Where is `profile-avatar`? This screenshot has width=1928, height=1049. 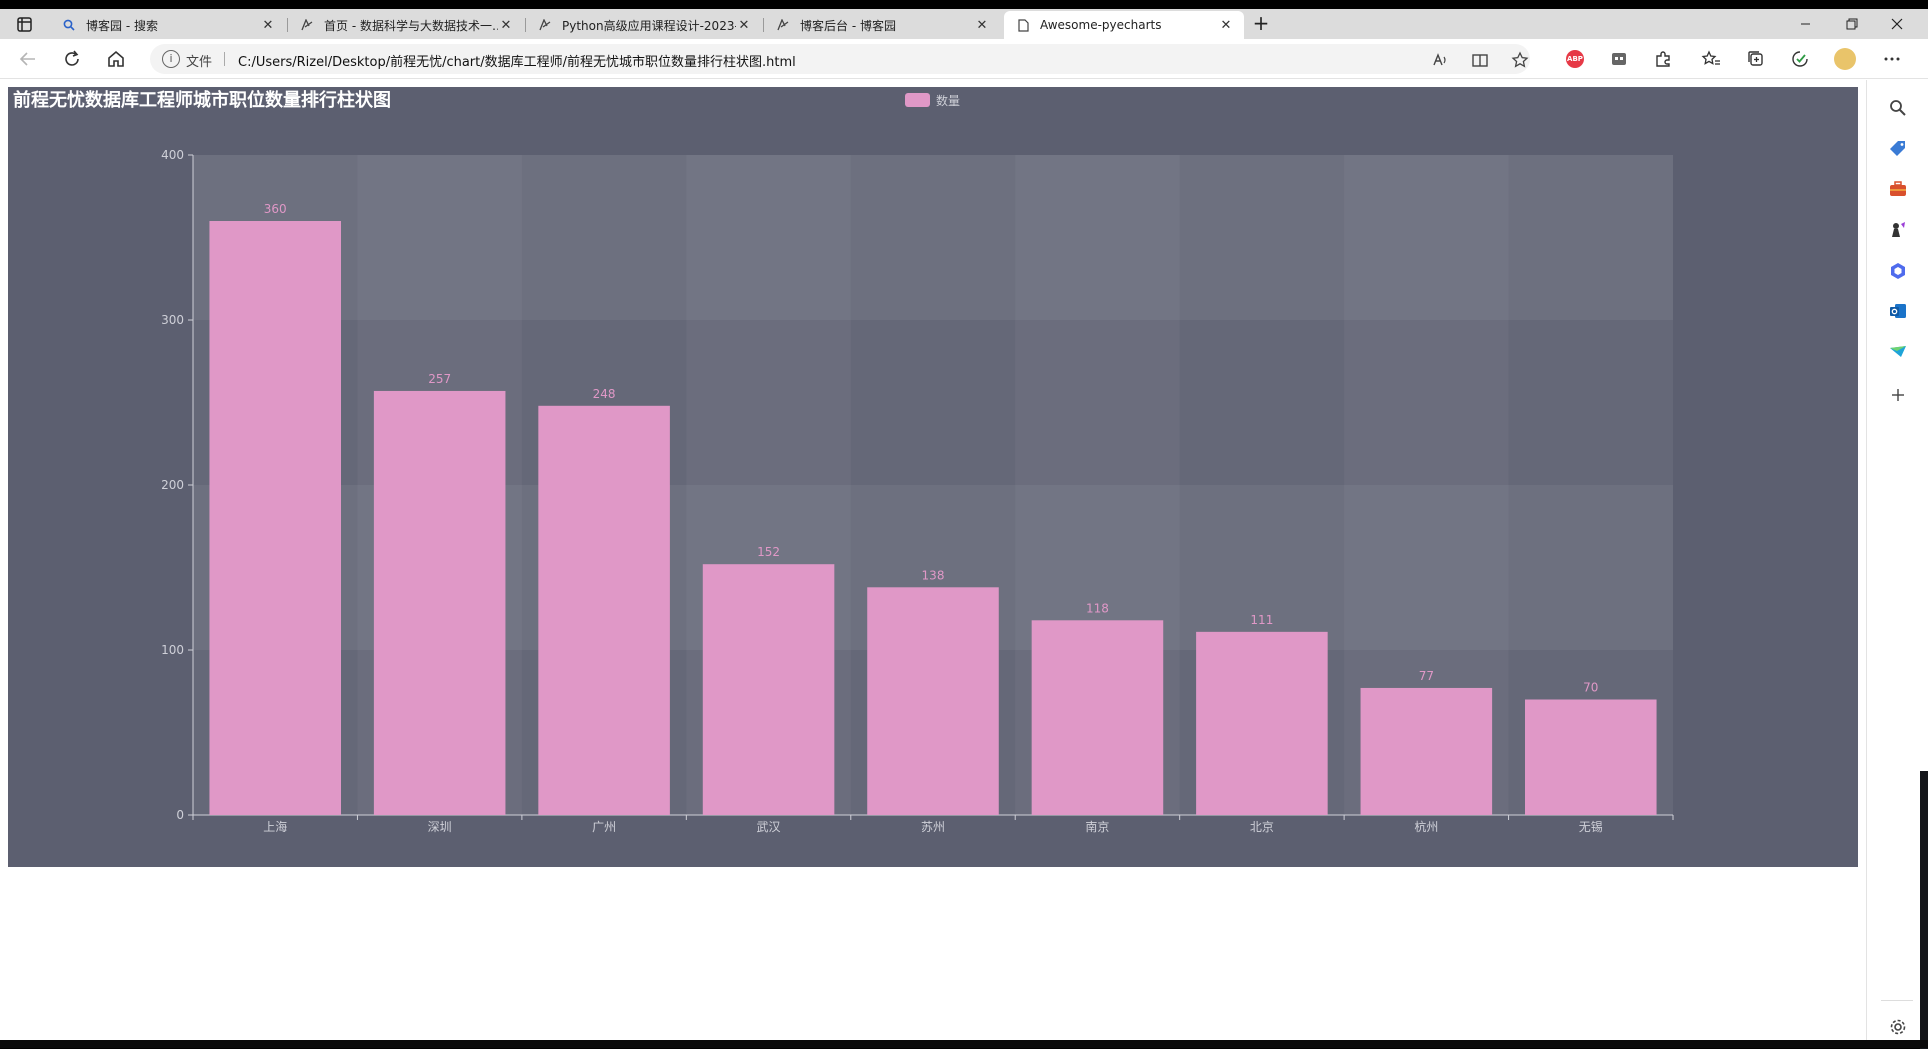
profile-avatar is located at coordinates (1845, 59).